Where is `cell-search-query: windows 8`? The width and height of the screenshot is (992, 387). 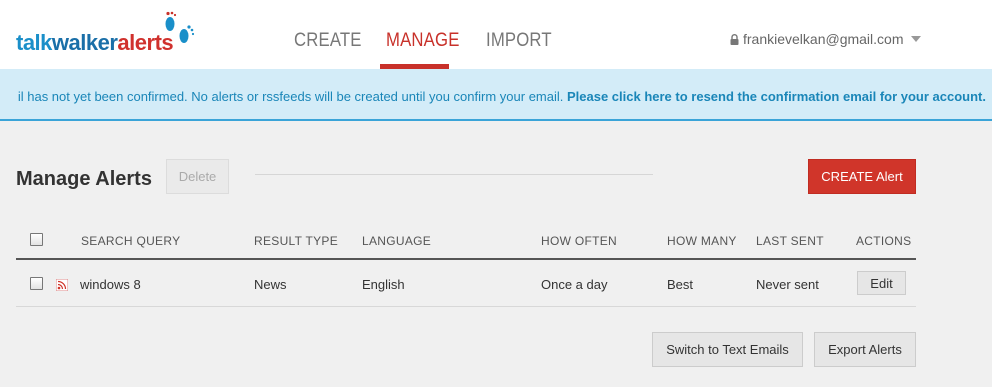 cell-search-query: windows 8 is located at coordinates (110, 284).